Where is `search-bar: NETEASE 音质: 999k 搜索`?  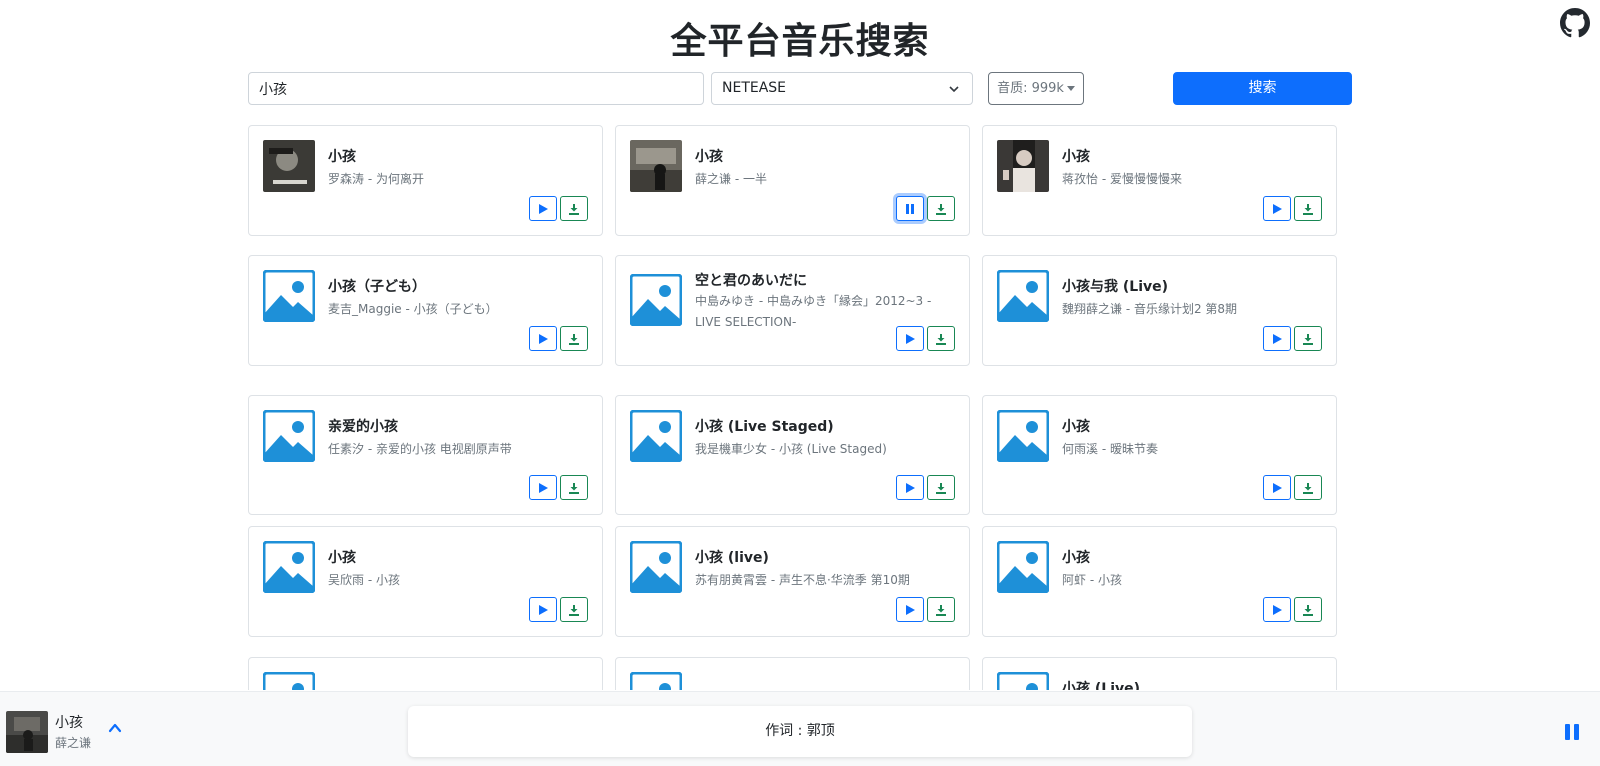
search-bar: NETEASE 音质: 999k 搜索 is located at coordinates (800, 88).